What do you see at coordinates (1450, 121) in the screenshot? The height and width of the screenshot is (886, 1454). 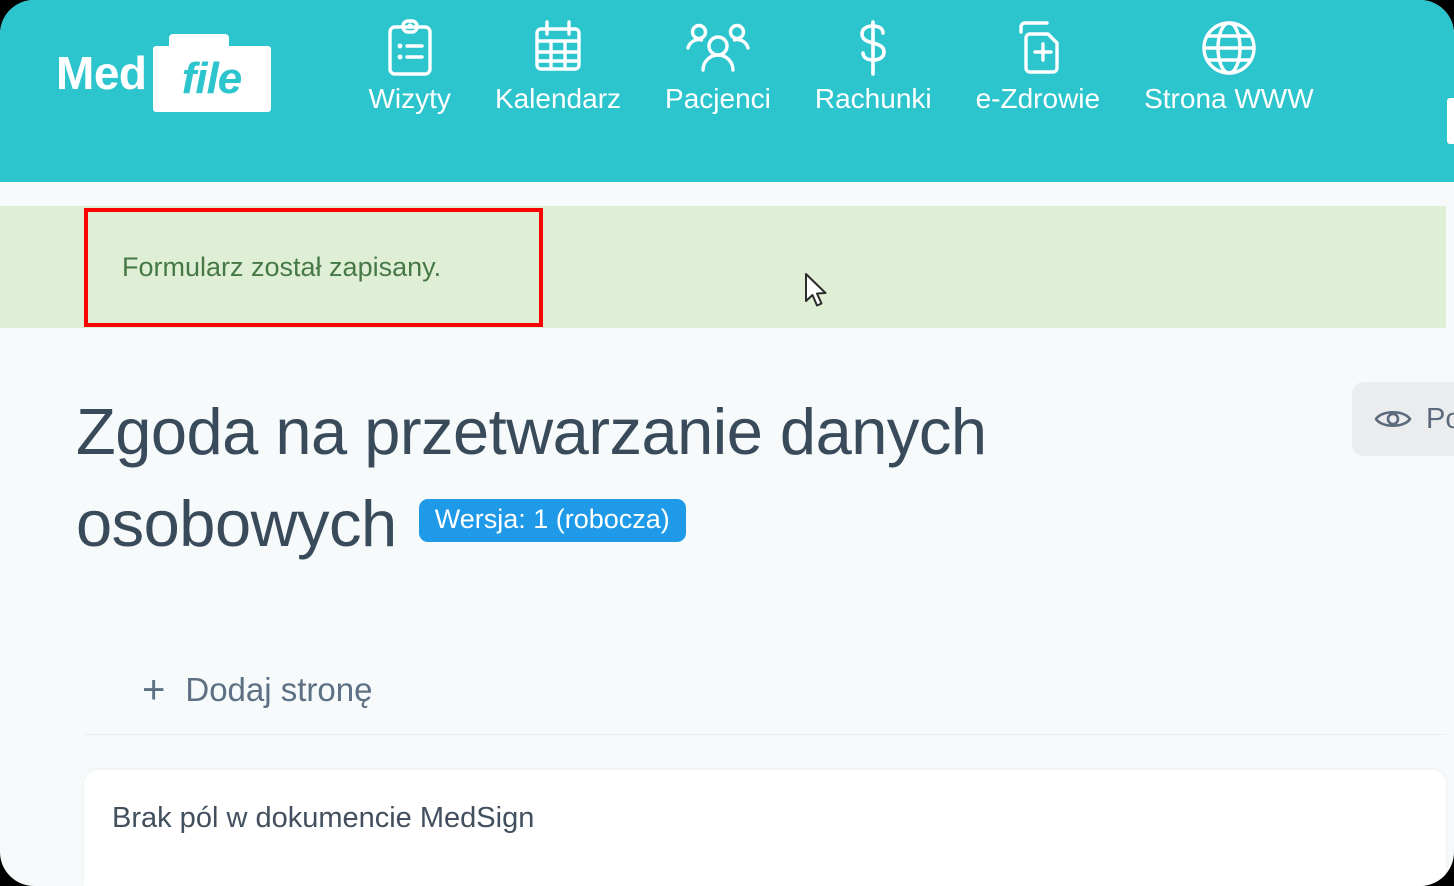 I see `nav-overflow-indicator` at bounding box center [1450, 121].